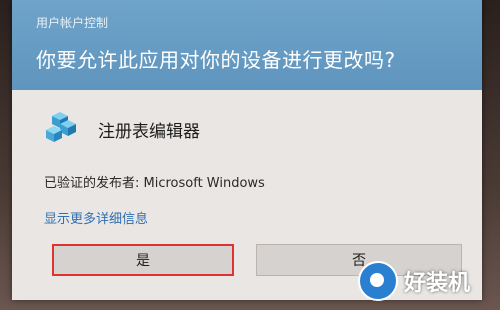 Image resolution: width=500 pixels, height=310 pixels. I want to click on publisher-text: 已验证的发布者: Microsoft Windows, so click(154, 183).